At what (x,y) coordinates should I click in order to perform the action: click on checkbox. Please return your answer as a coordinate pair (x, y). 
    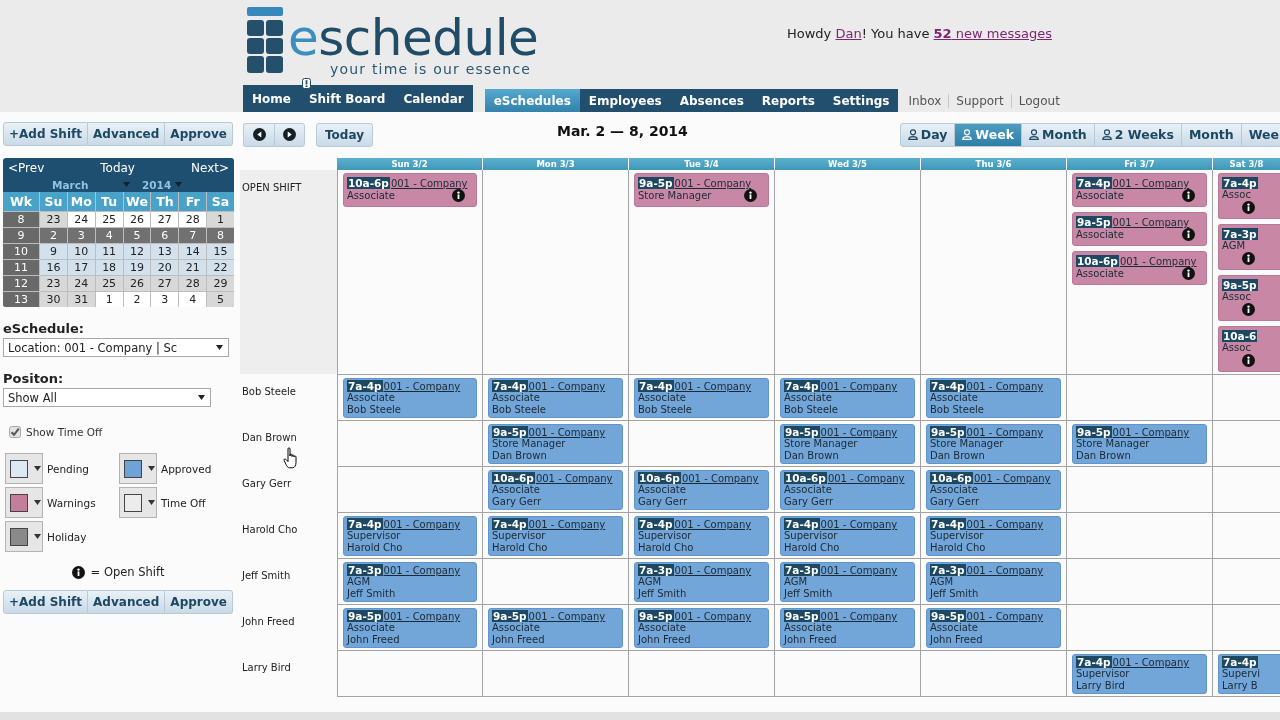
    Looking at the image, I should click on (15, 432).